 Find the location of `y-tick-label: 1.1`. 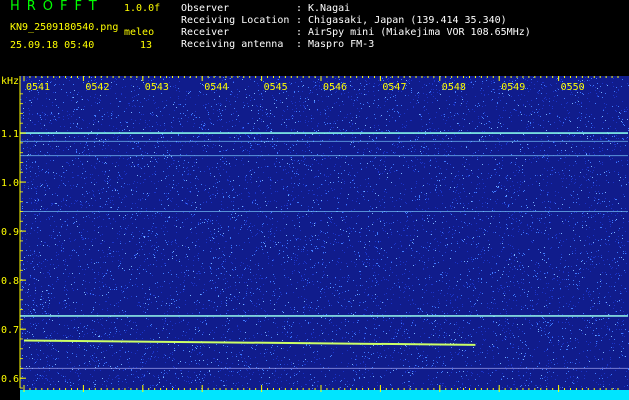

y-tick-label: 1.1 is located at coordinates (10, 134).